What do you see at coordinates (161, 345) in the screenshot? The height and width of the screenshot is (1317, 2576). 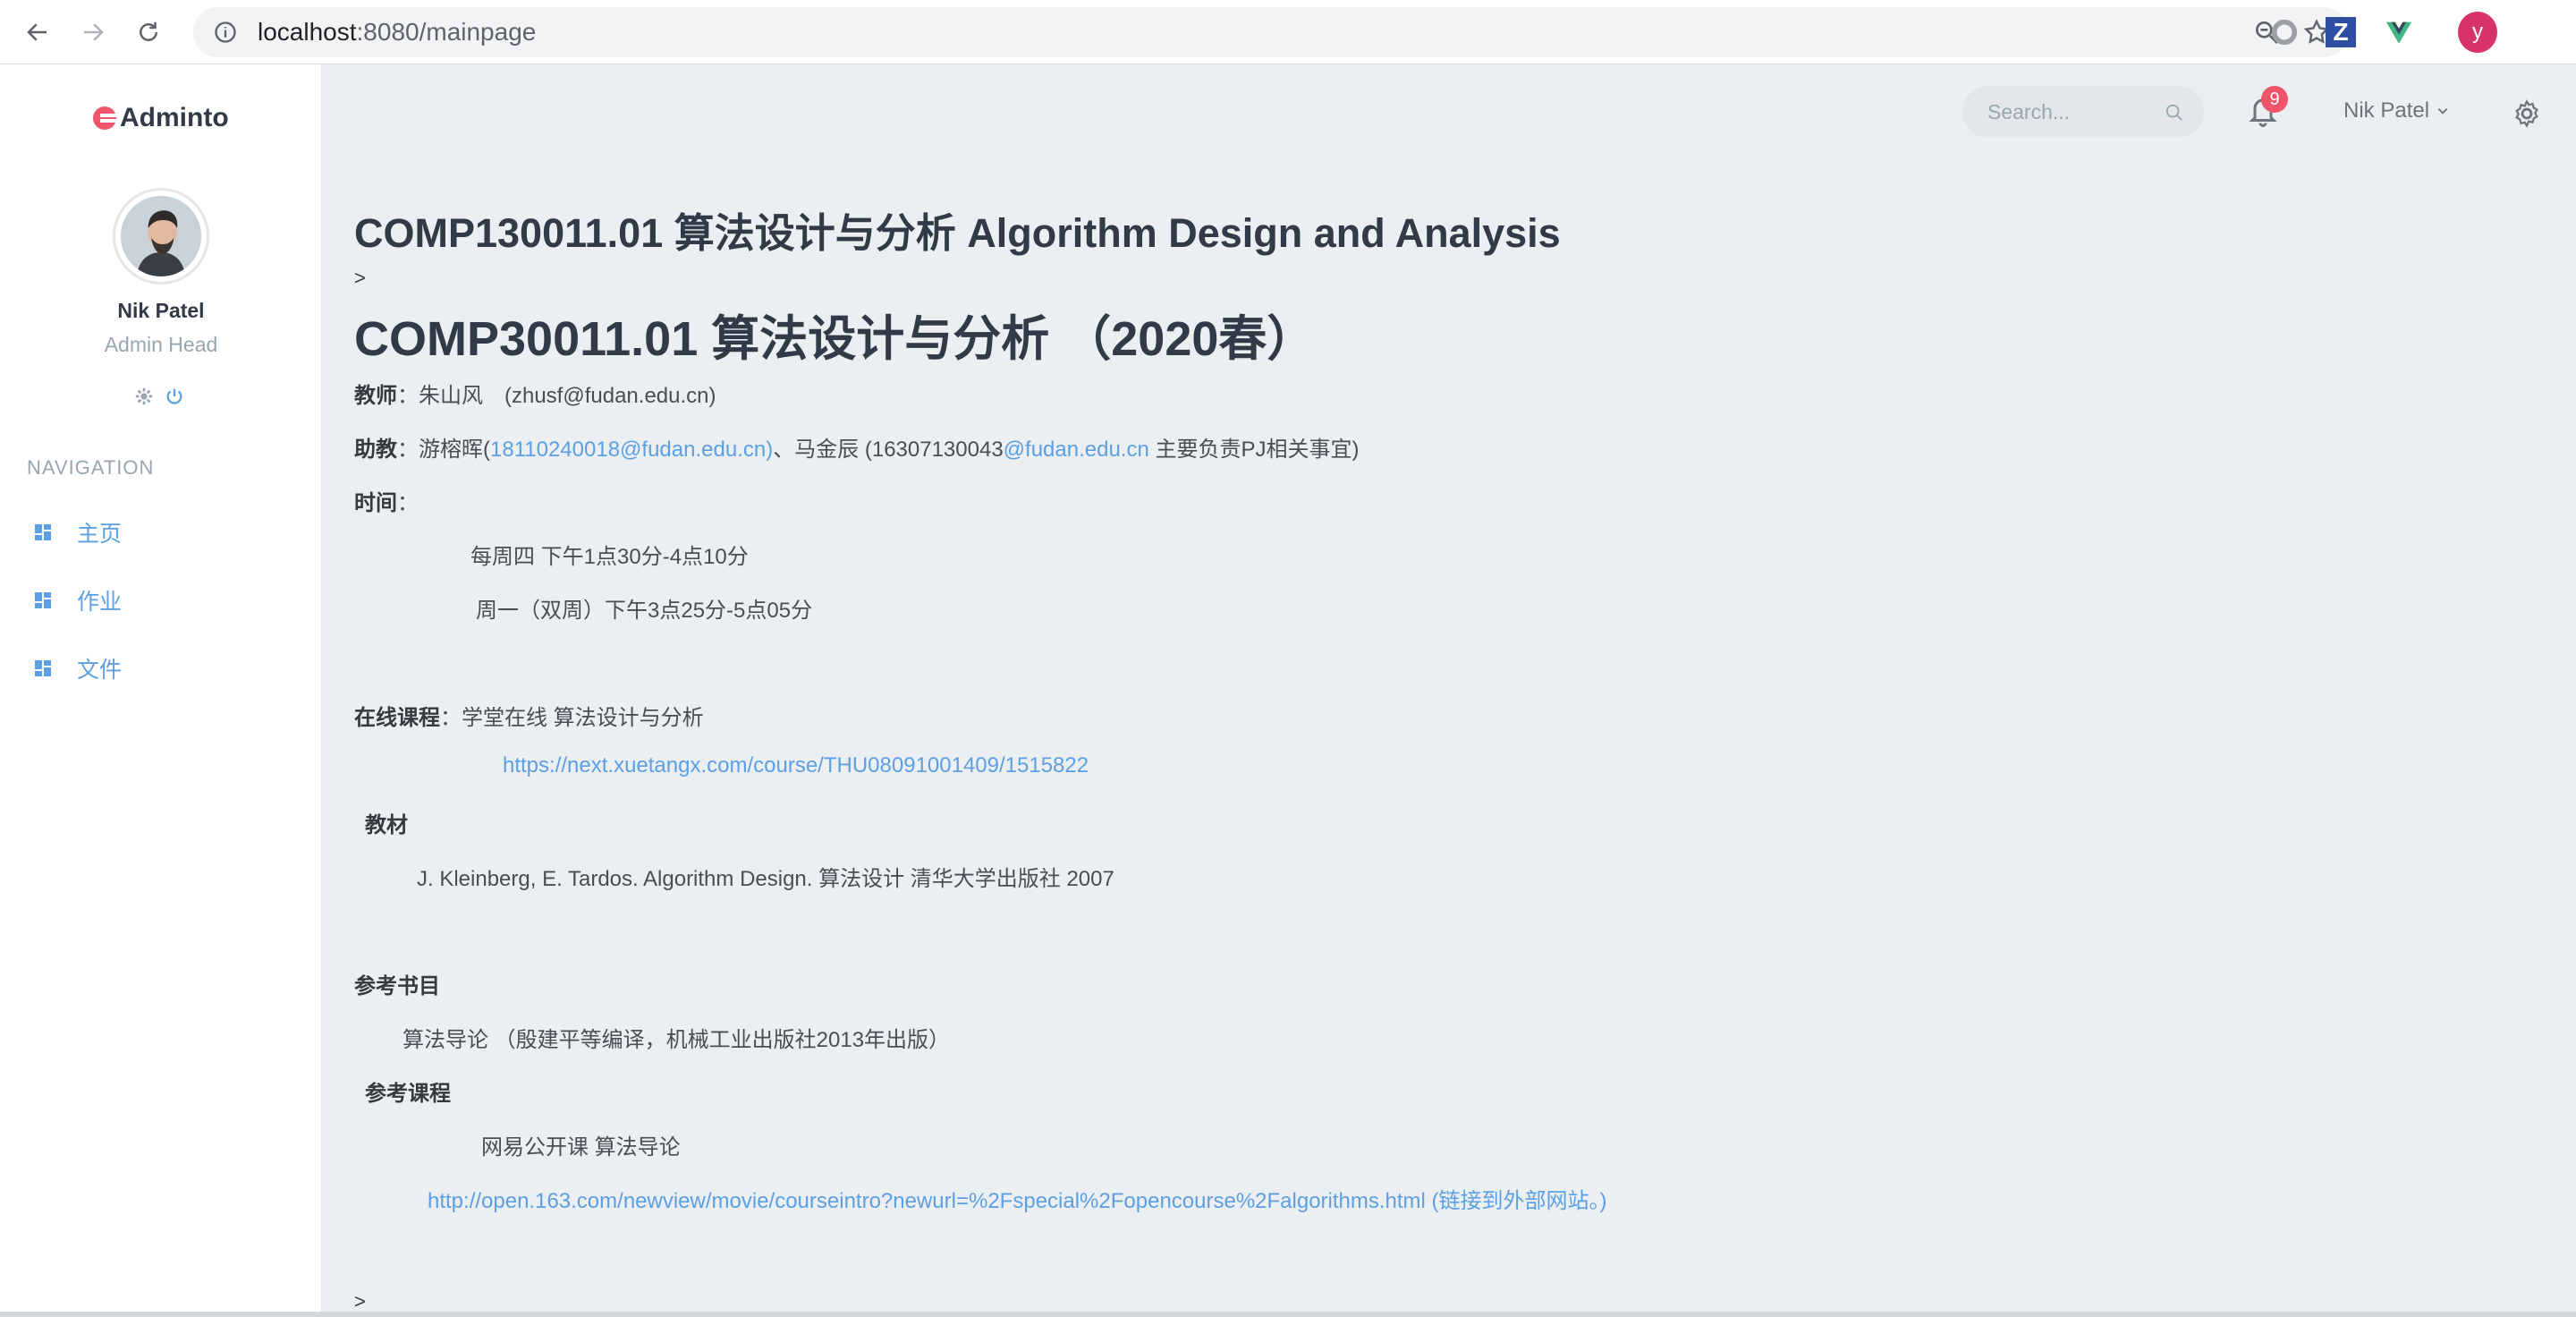 I see `sidebar-user-role: Admin Head` at bounding box center [161, 345].